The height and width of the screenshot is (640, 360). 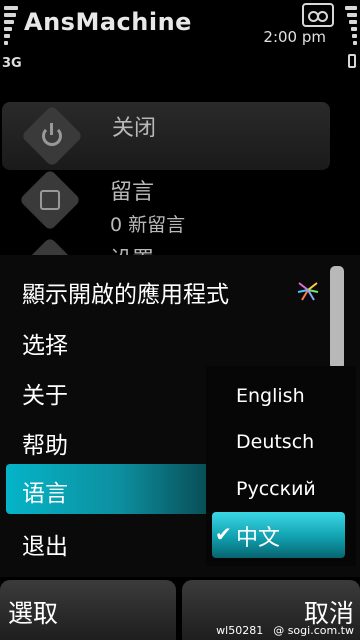 What do you see at coordinates (12, 63) in the screenshot?
I see `network-type: 3G` at bounding box center [12, 63].